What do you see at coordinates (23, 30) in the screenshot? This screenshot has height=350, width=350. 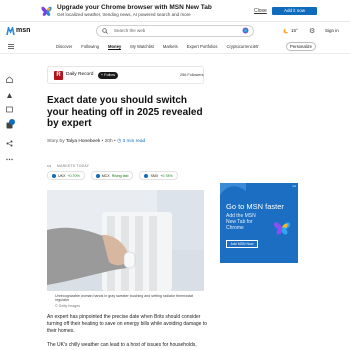 I see `msn-logo-text: msn` at bounding box center [23, 30].